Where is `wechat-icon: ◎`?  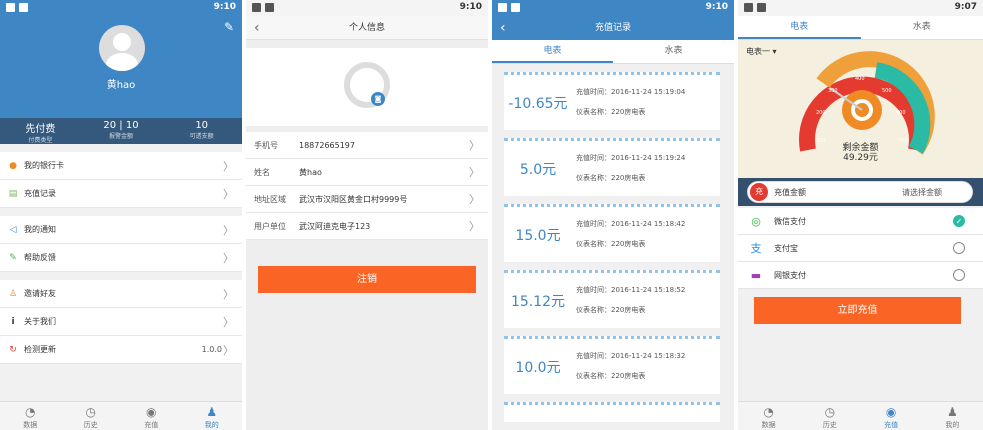
wechat-icon: ◎ is located at coordinates (756, 221).